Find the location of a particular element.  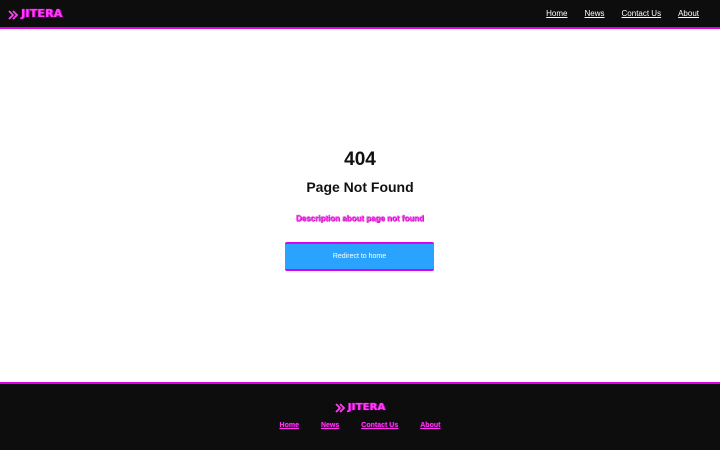

redirect-home-button: Redirect to home is located at coordinates (359, 256).